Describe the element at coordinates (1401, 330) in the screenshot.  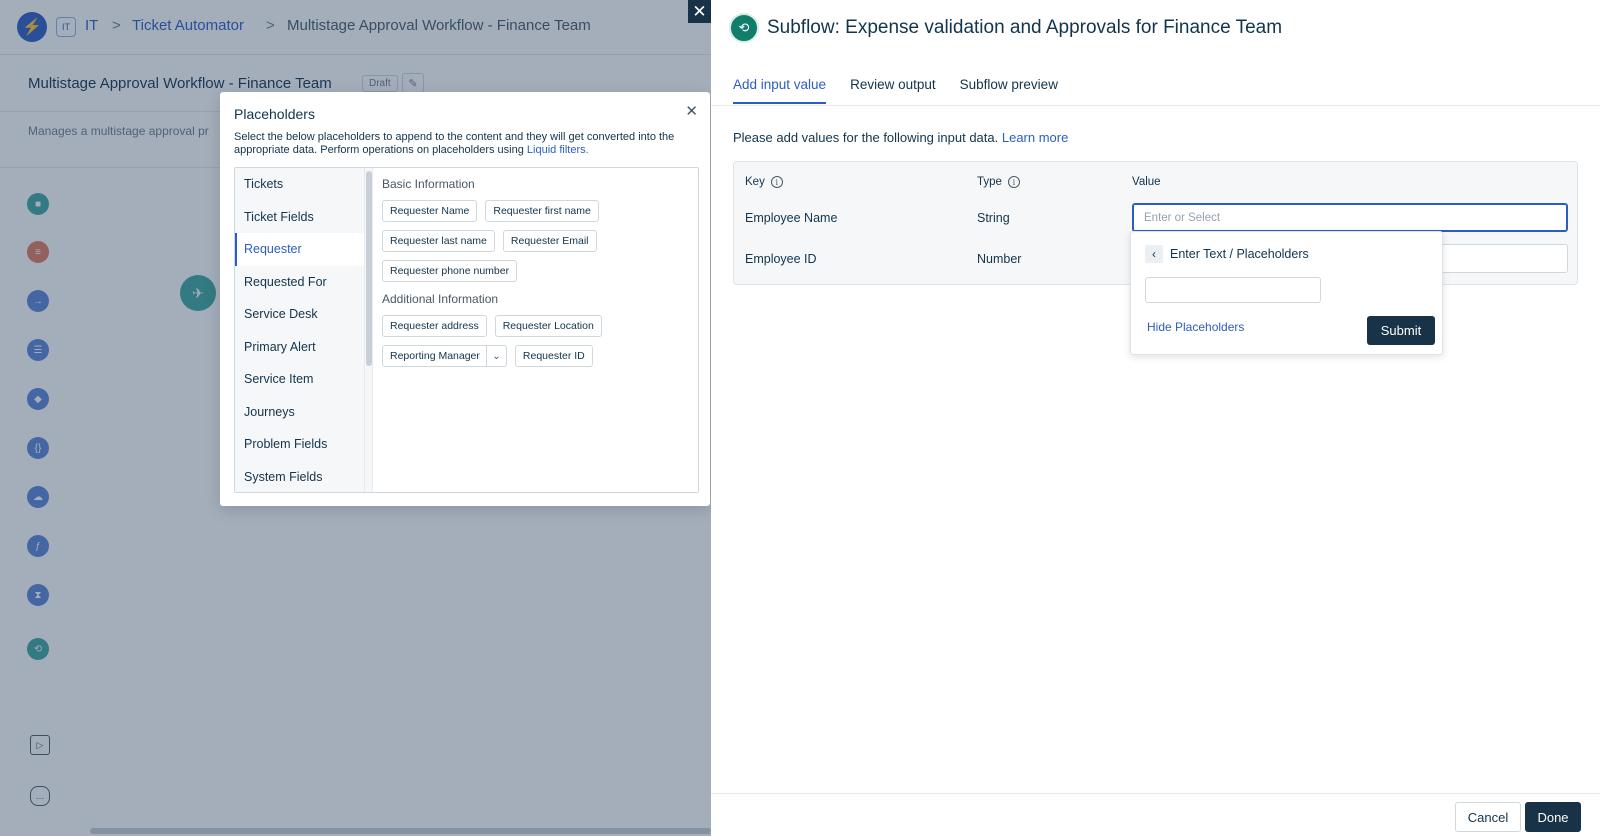
I see `submit-button: Submit` at that location.